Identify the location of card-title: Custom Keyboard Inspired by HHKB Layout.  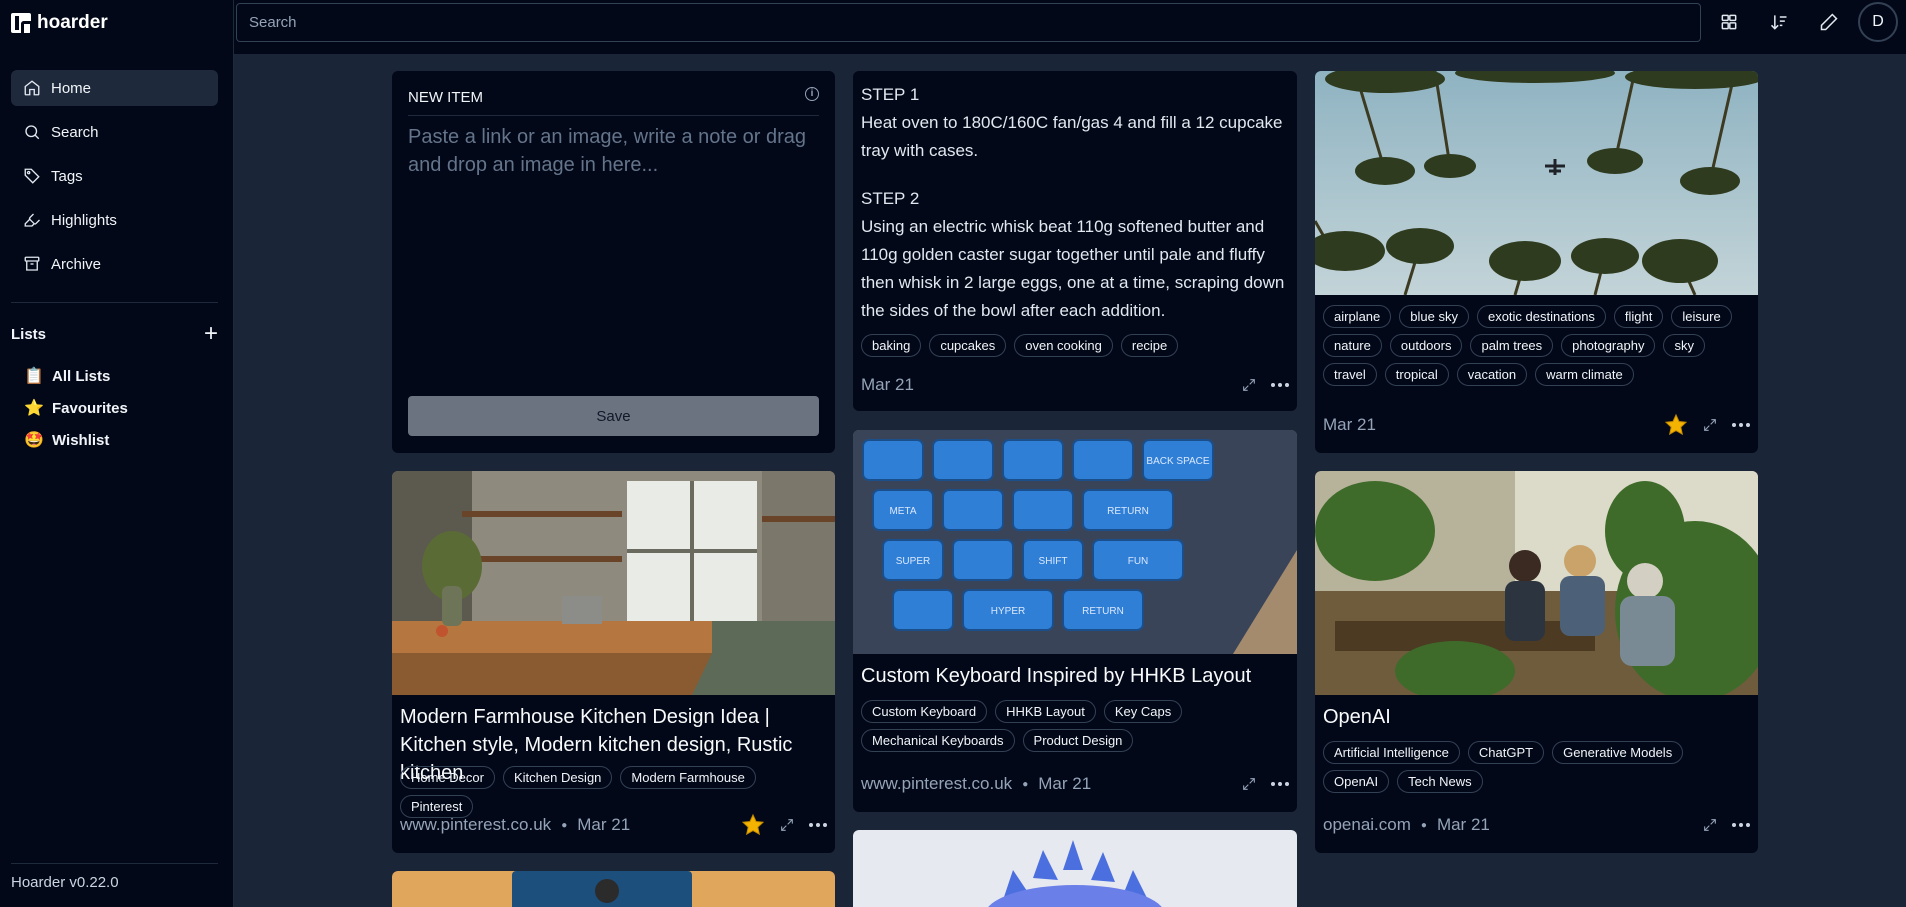
(1075, 676).